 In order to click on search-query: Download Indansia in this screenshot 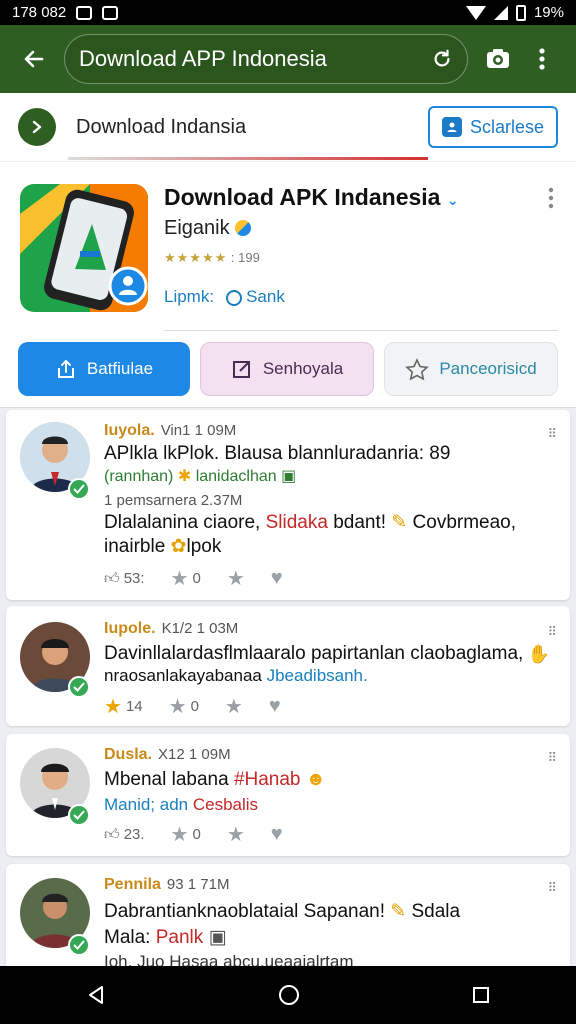, I will do `click(252, 127)`.